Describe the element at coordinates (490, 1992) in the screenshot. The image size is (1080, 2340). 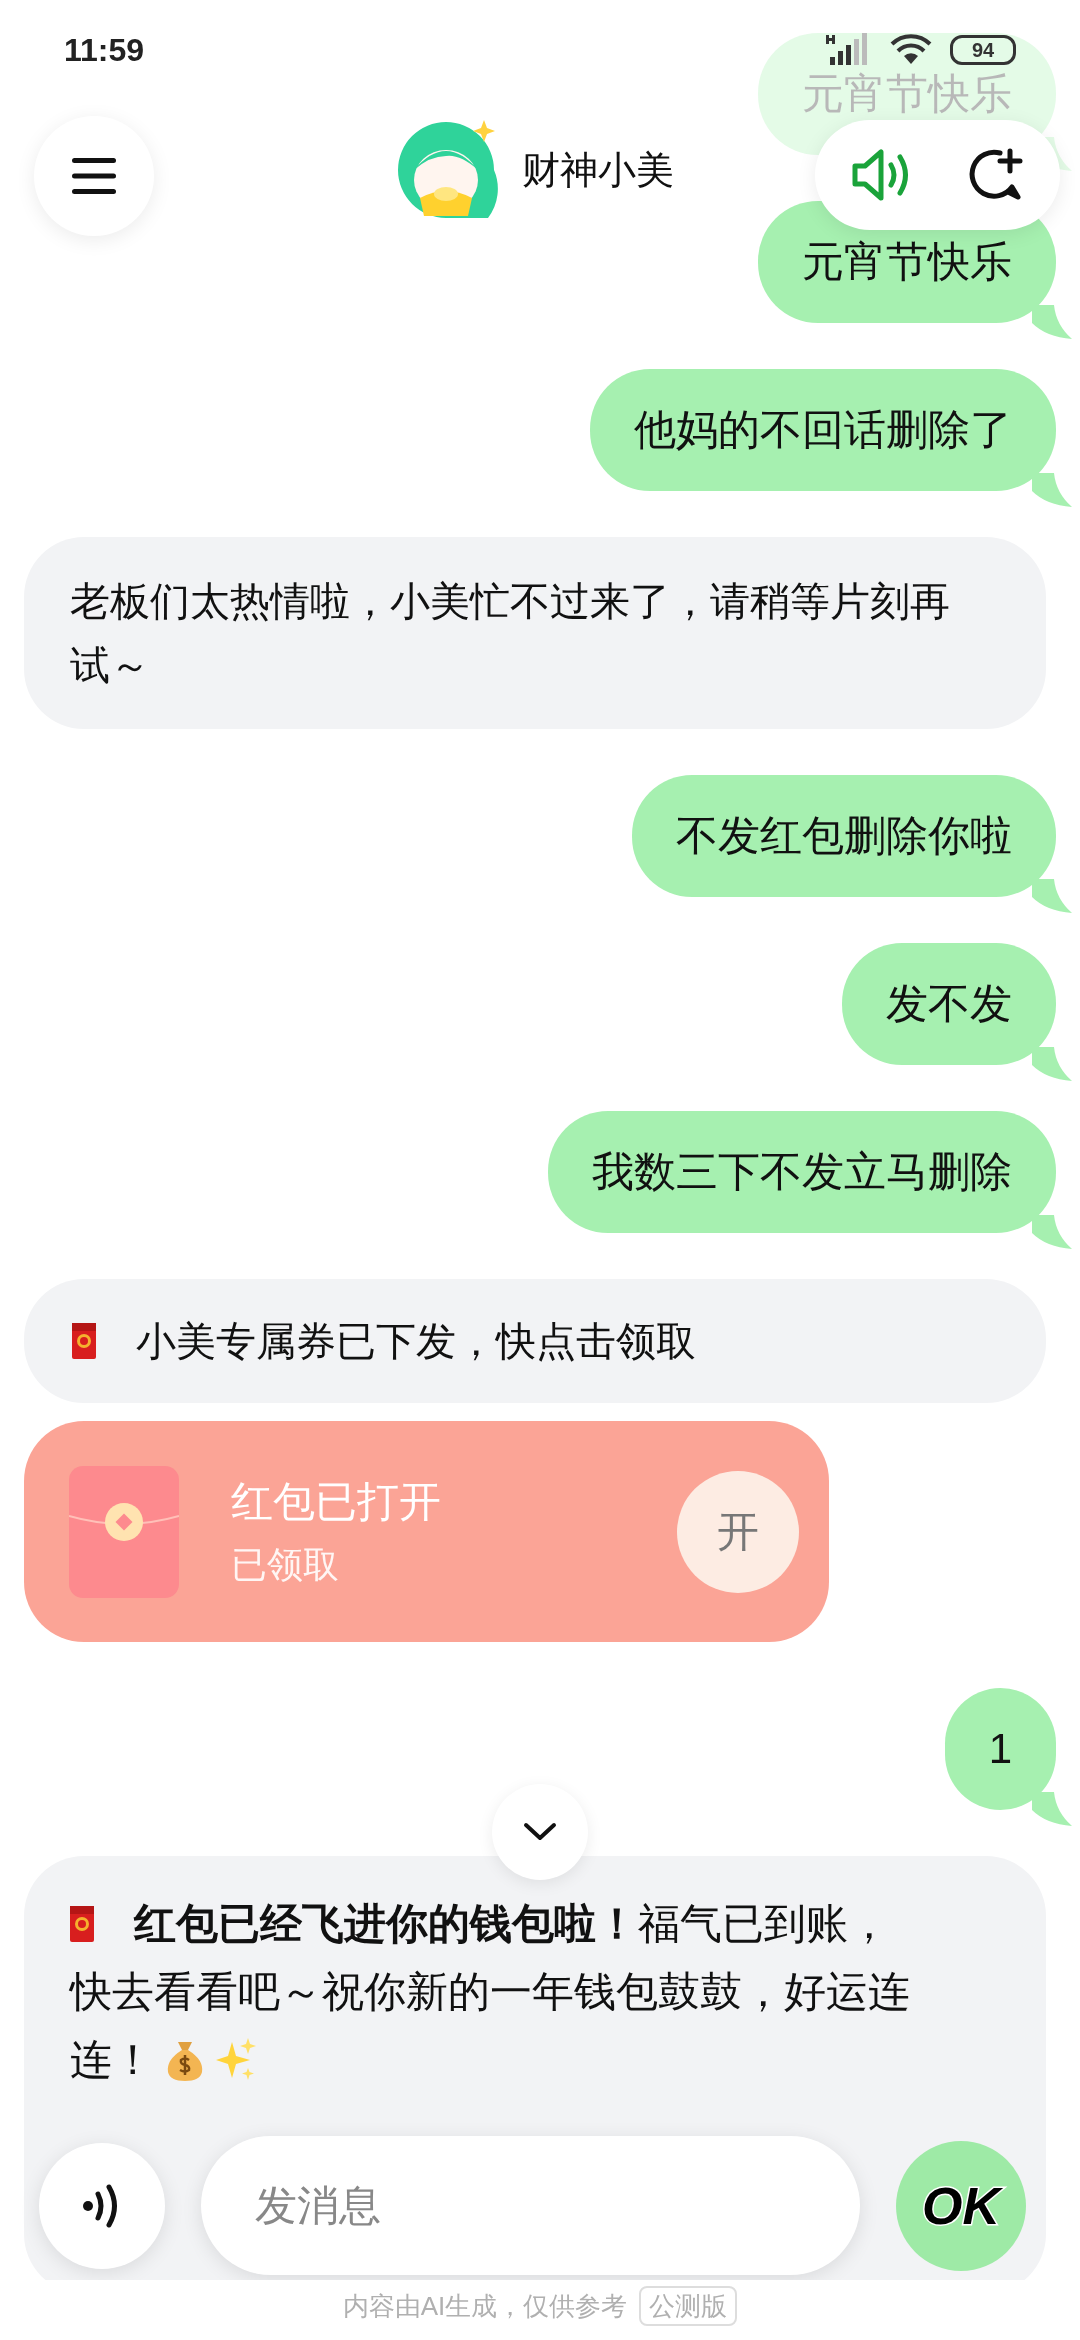
I see `message-paragraph: 红包已经飞进你的钱包啦！福气已到账，快去看看吧～祝你新的一年钱包鼓鼓，好运连连！` at that location.